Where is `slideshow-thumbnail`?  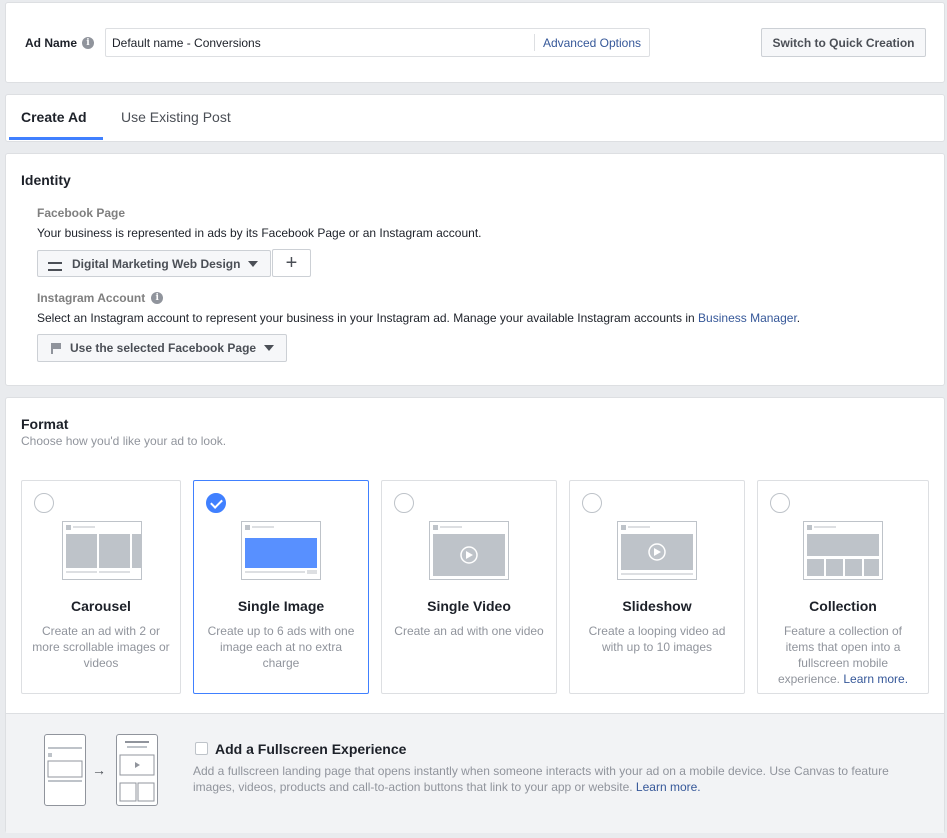 slideshow-thumbnail is located at coordinates (657, 550).